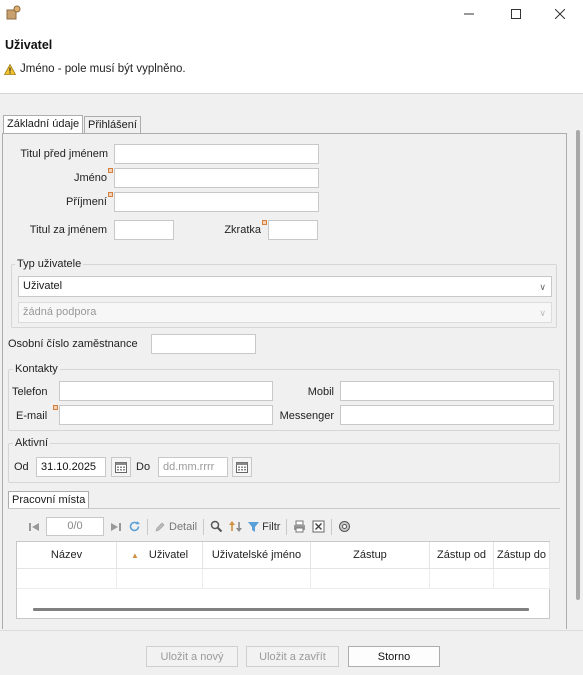 The image size is (583, 675). What do you see at coordinates (168, 555) in the screenshot?
I see `column-header-uzivatel-label: Uživatel` at bounding box center [168, 555].